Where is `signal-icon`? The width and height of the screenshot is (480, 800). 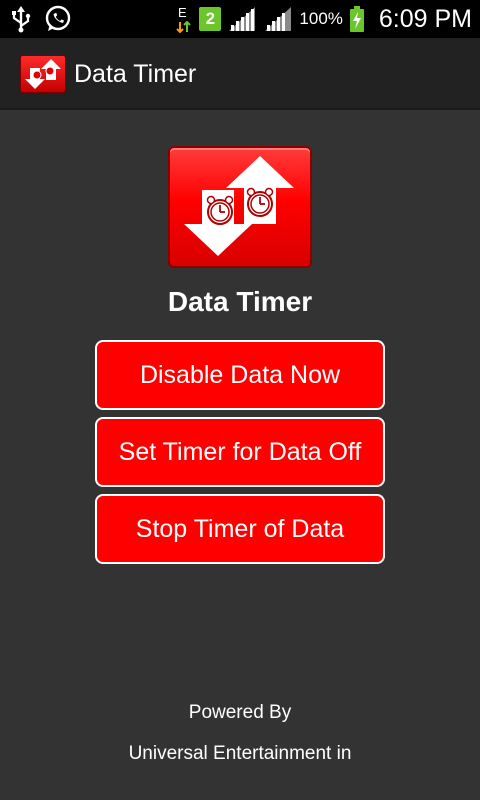
signal-icon is located at coordinates (242, 19).